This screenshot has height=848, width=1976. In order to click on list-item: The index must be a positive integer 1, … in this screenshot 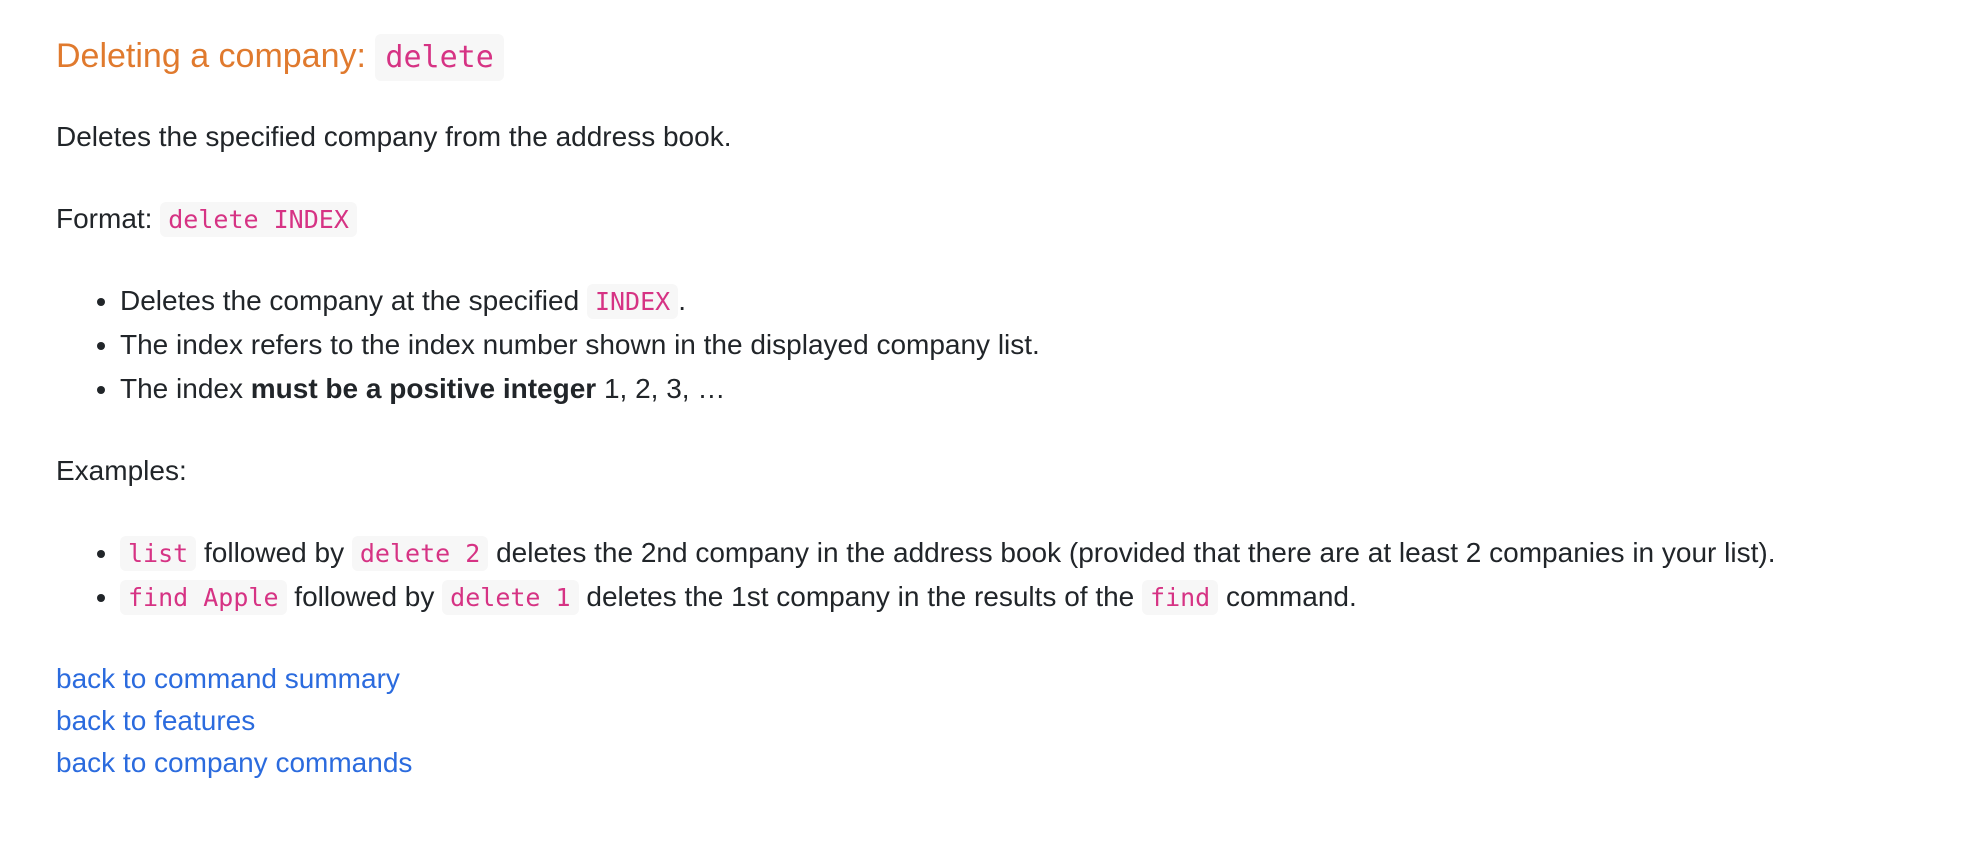, I will do `click(1020, 389)`.